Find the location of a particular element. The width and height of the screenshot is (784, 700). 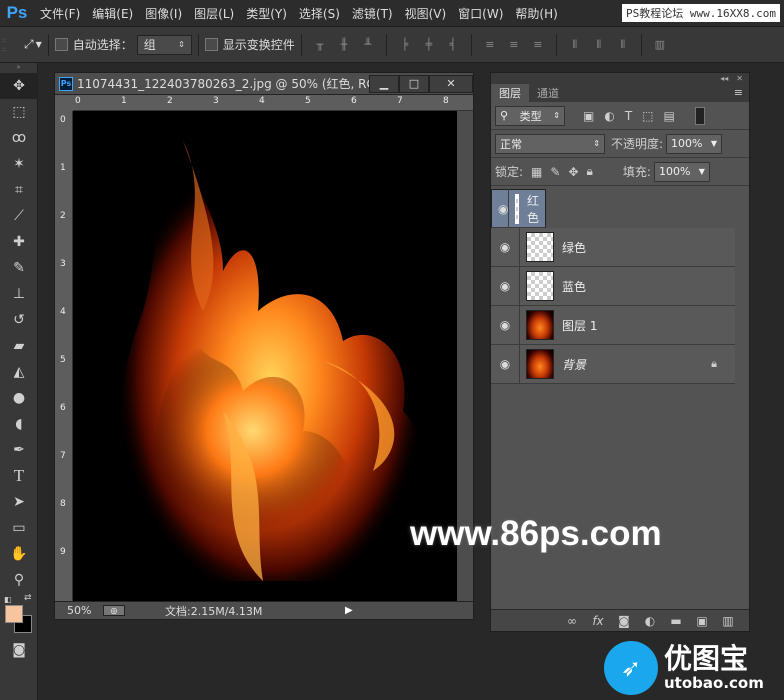

menu-help: 帮助(H) is located at coordinates (536, 13).